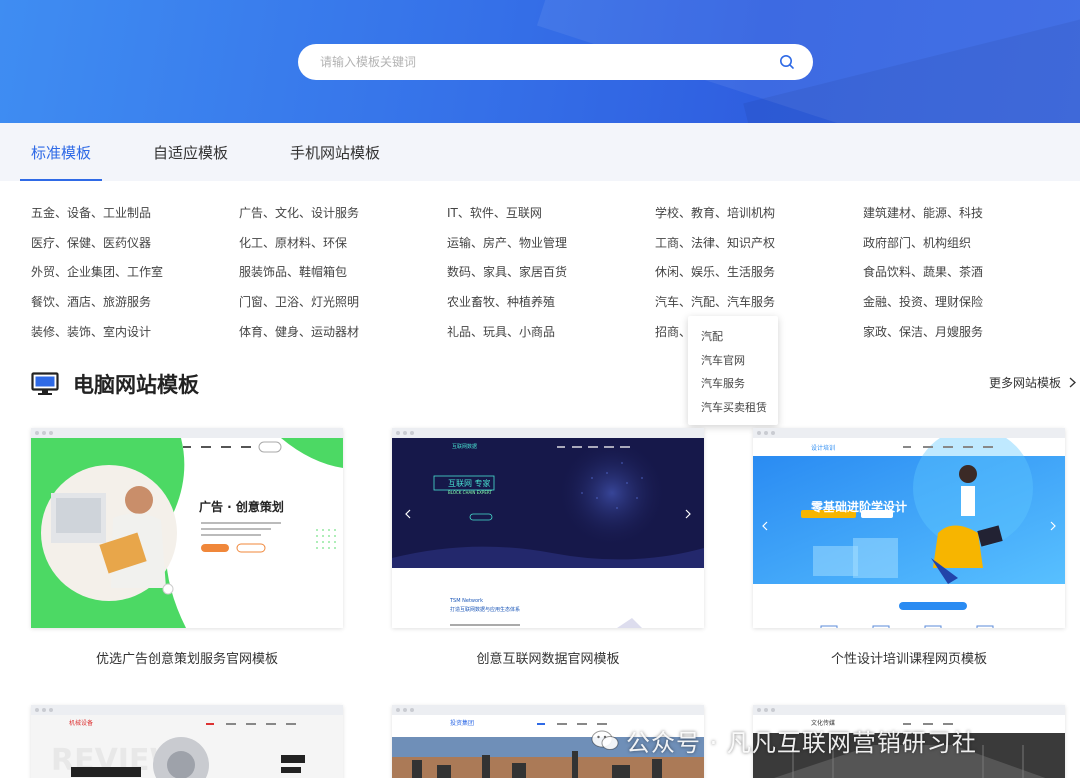  What do you see at coordinates (45, 383) in the screenshot?
I see `monitor-icon` at bounding box center [45, 383].